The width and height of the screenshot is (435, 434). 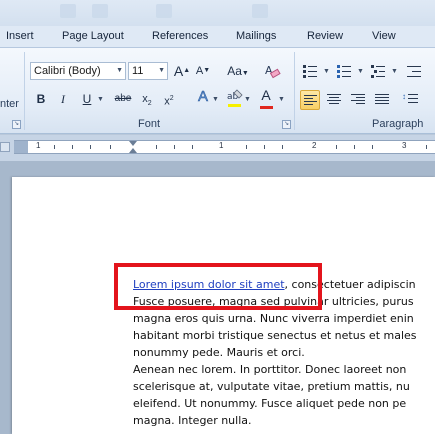 I want to click on font-color-button: A, so click(x=266, y=95).